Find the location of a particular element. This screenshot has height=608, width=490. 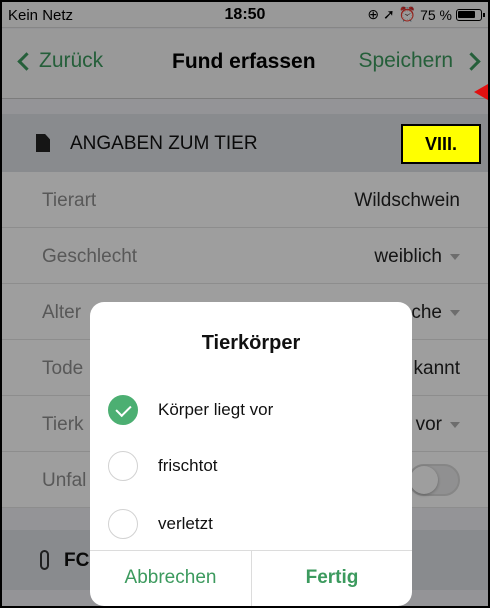

checkmark-icon is located at coordinates (123, 410).